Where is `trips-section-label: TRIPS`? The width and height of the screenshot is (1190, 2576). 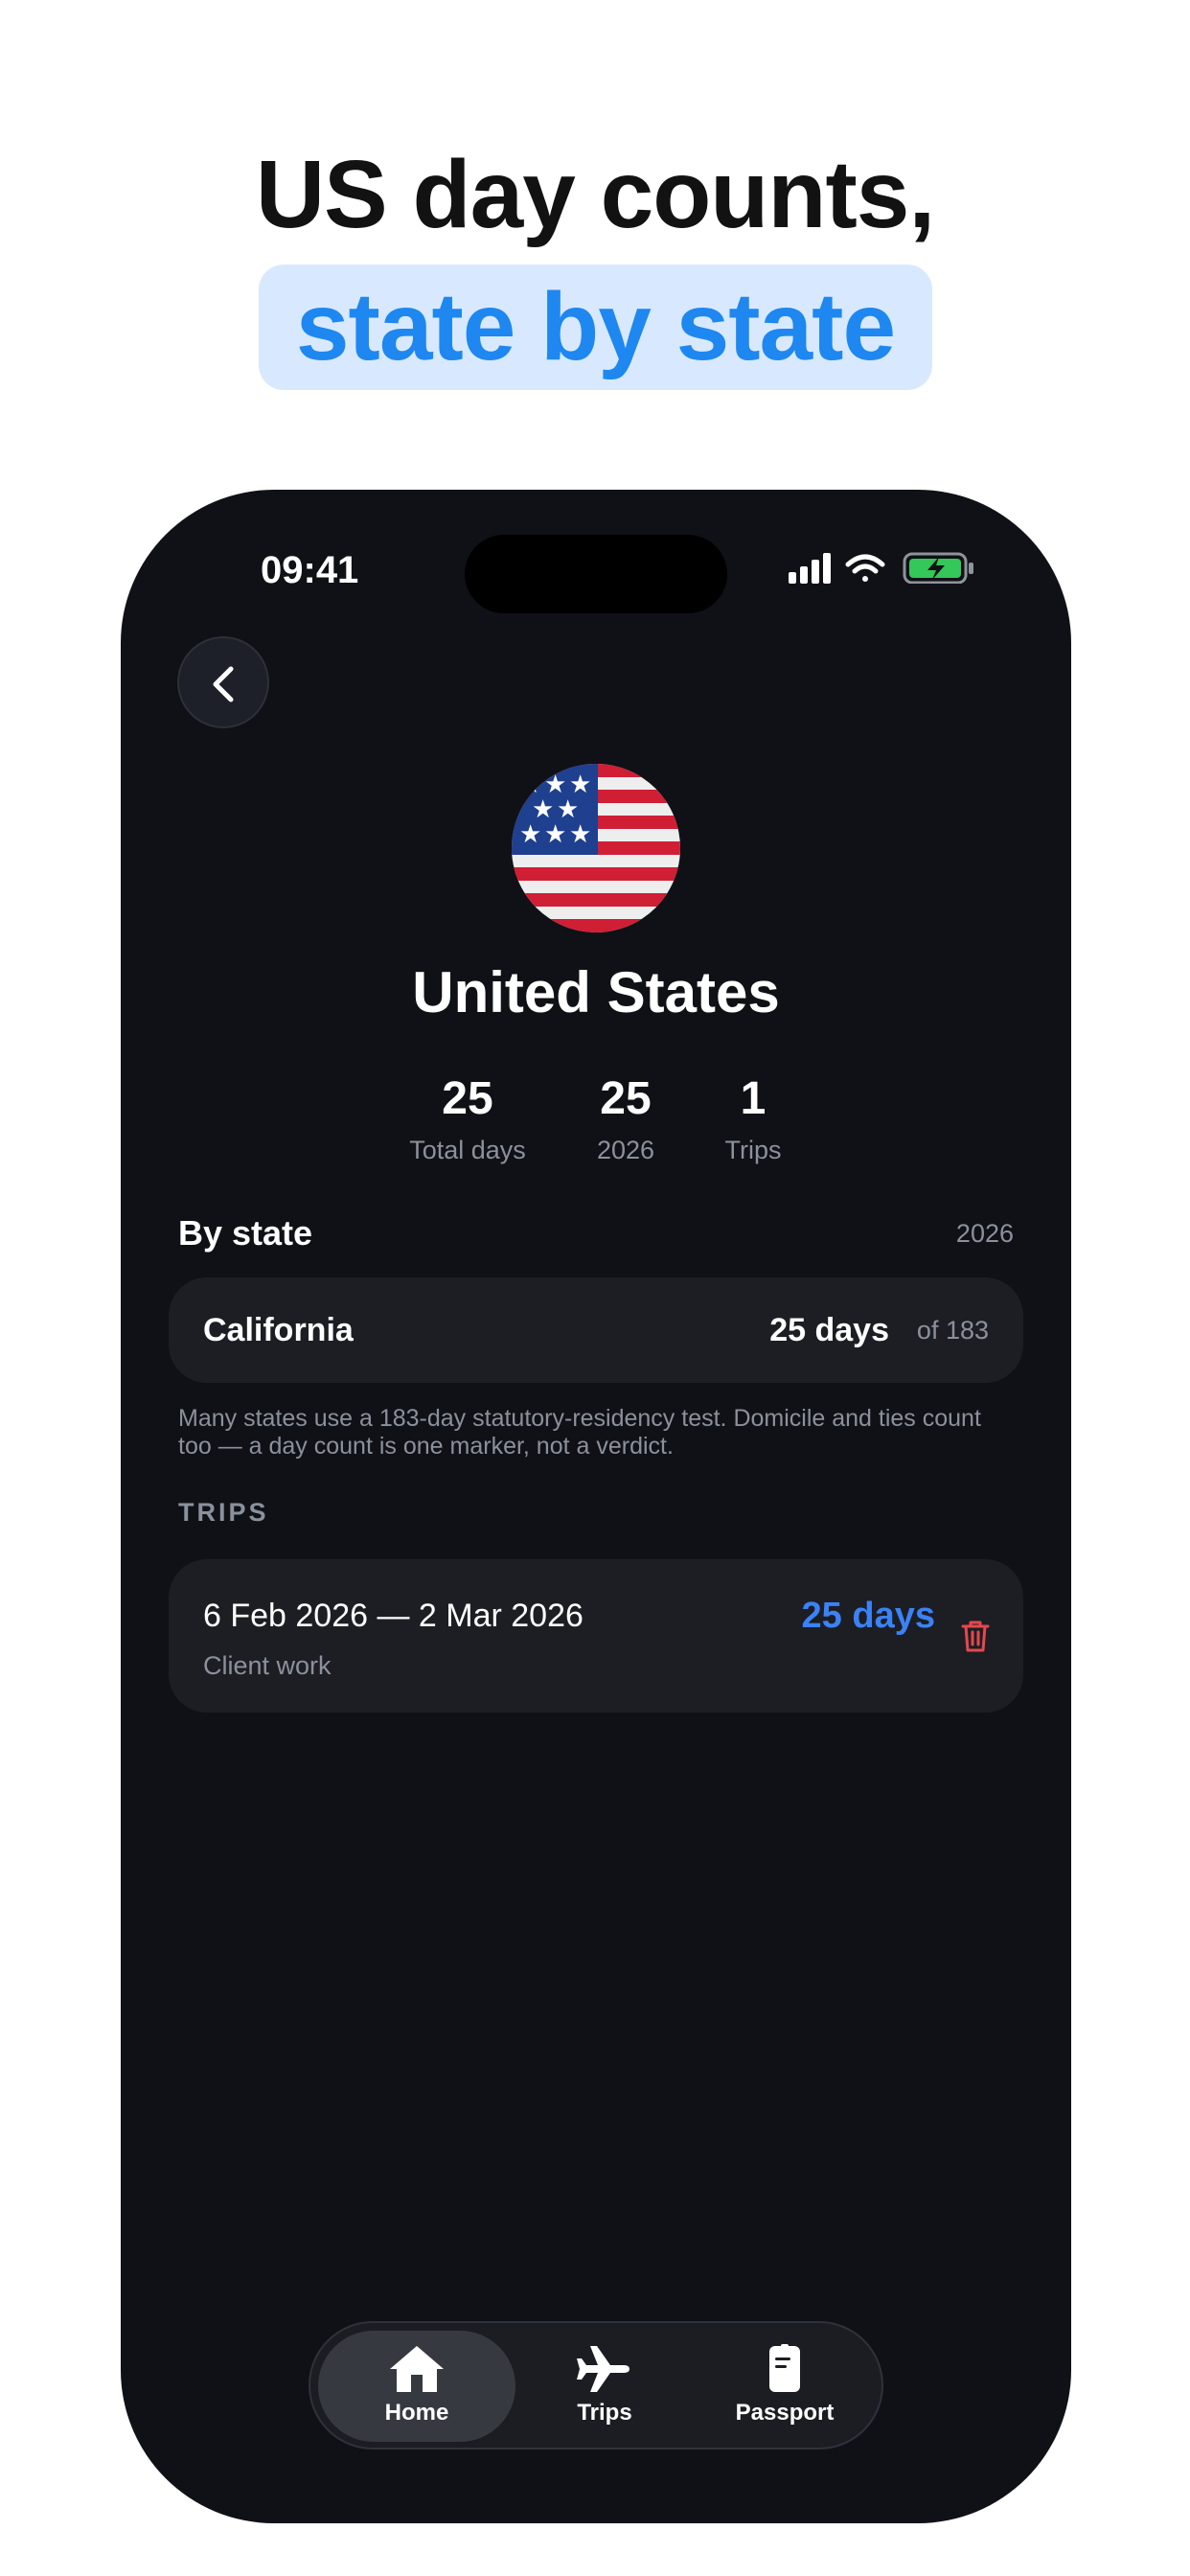 trips-section-label: TRIPS is located at coordinates (224, 1512).